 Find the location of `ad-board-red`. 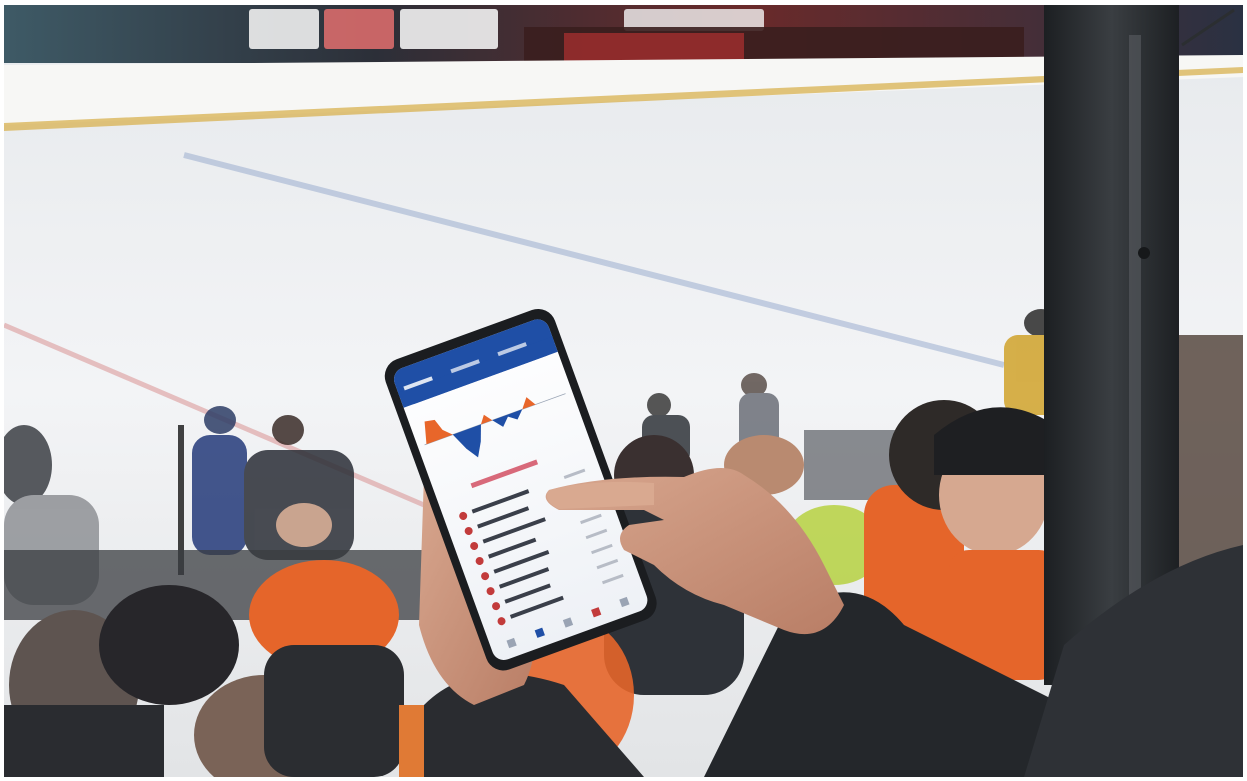

ad-board-red is located at coordinates (654, 47).